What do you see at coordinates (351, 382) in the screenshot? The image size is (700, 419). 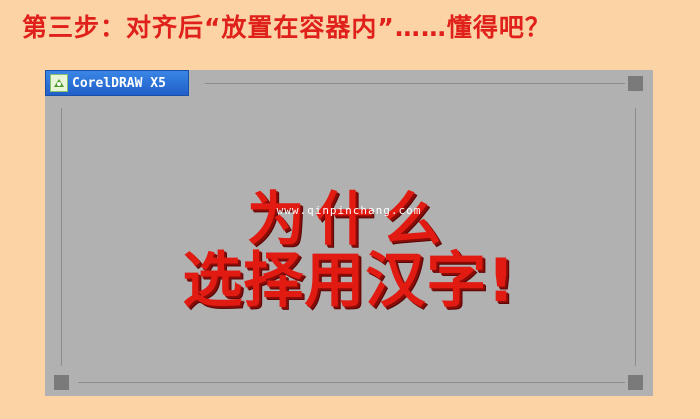 I see `frame-line-bottom` at bounding box center [351, 382].